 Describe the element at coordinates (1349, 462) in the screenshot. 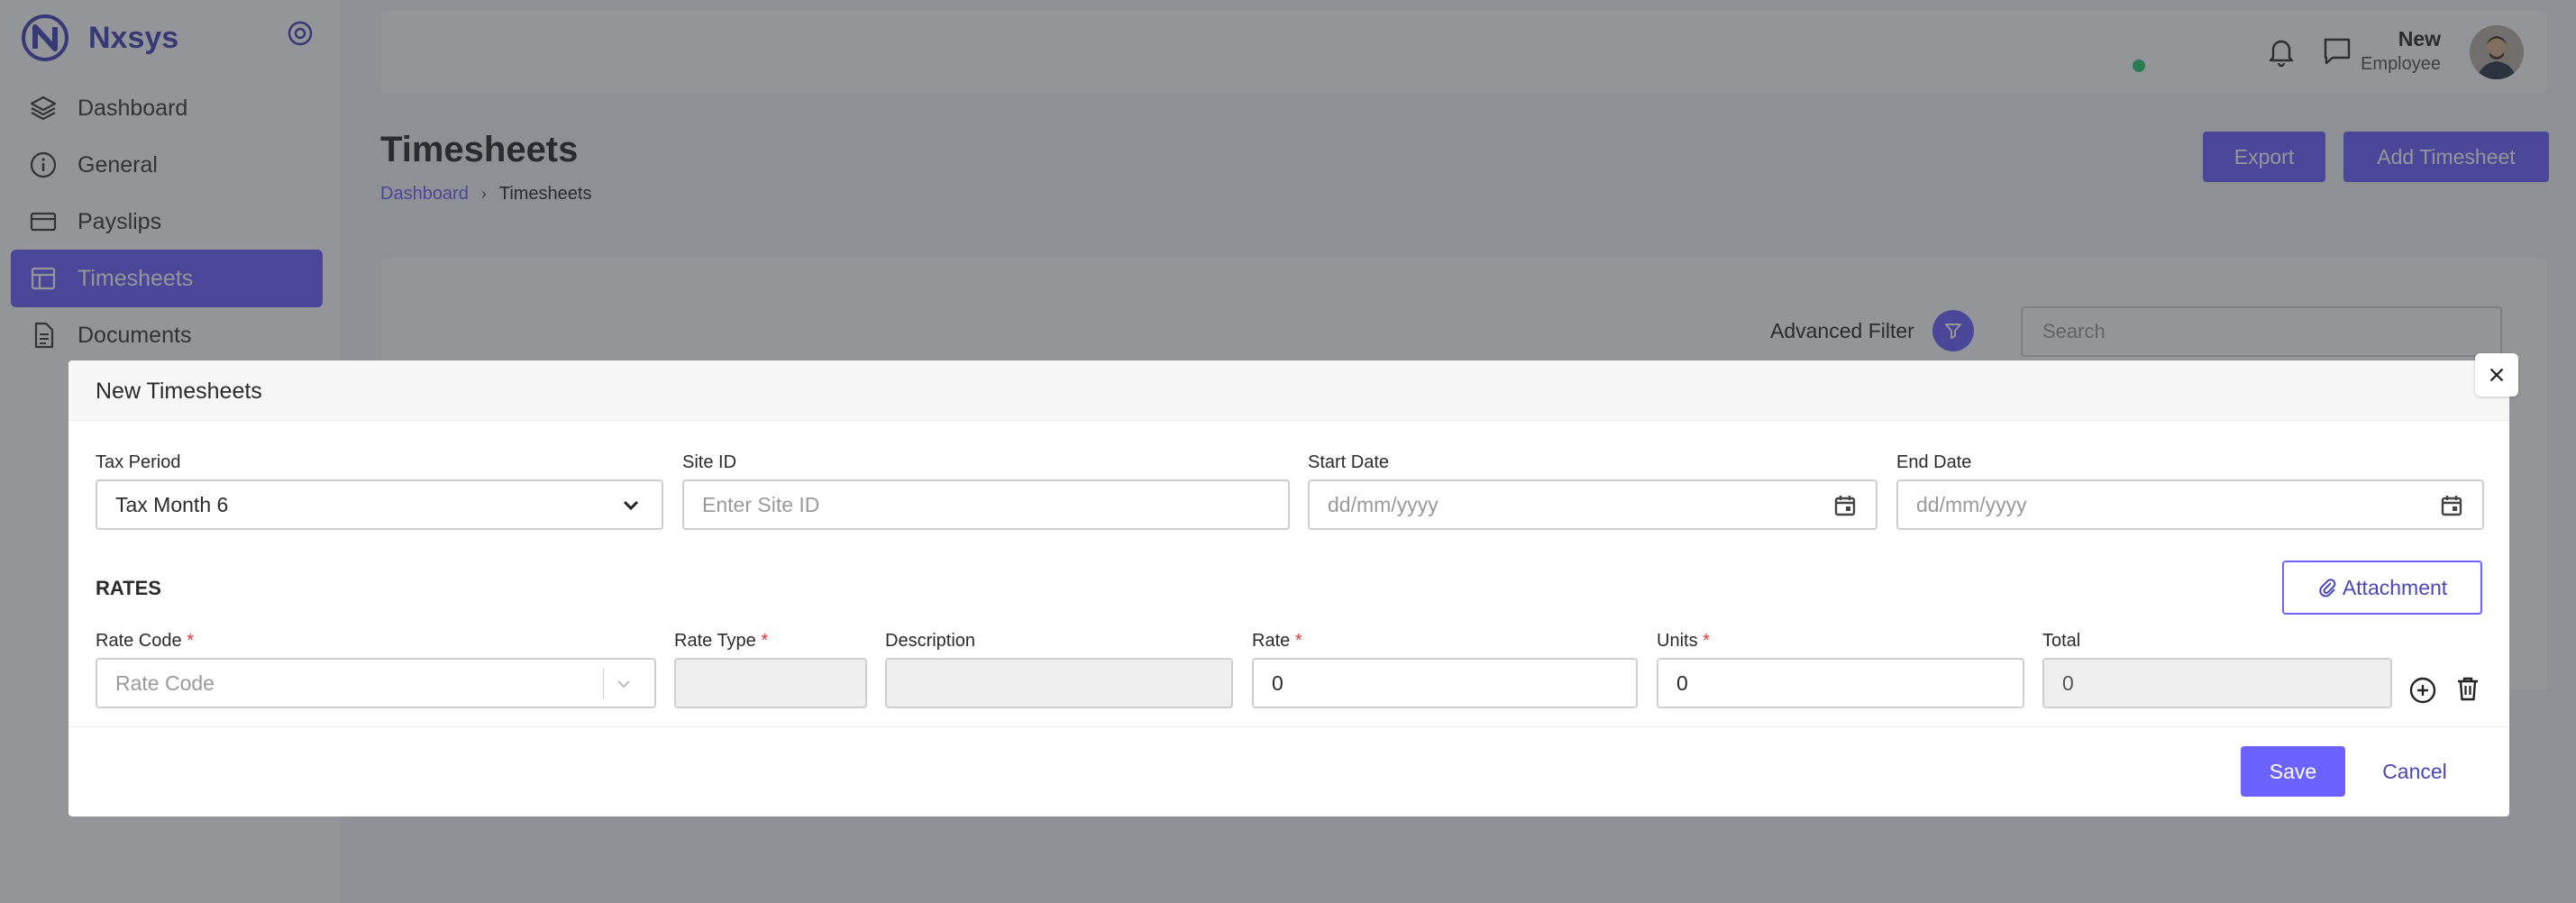

I see `start-date-label: Start Date` at that location.